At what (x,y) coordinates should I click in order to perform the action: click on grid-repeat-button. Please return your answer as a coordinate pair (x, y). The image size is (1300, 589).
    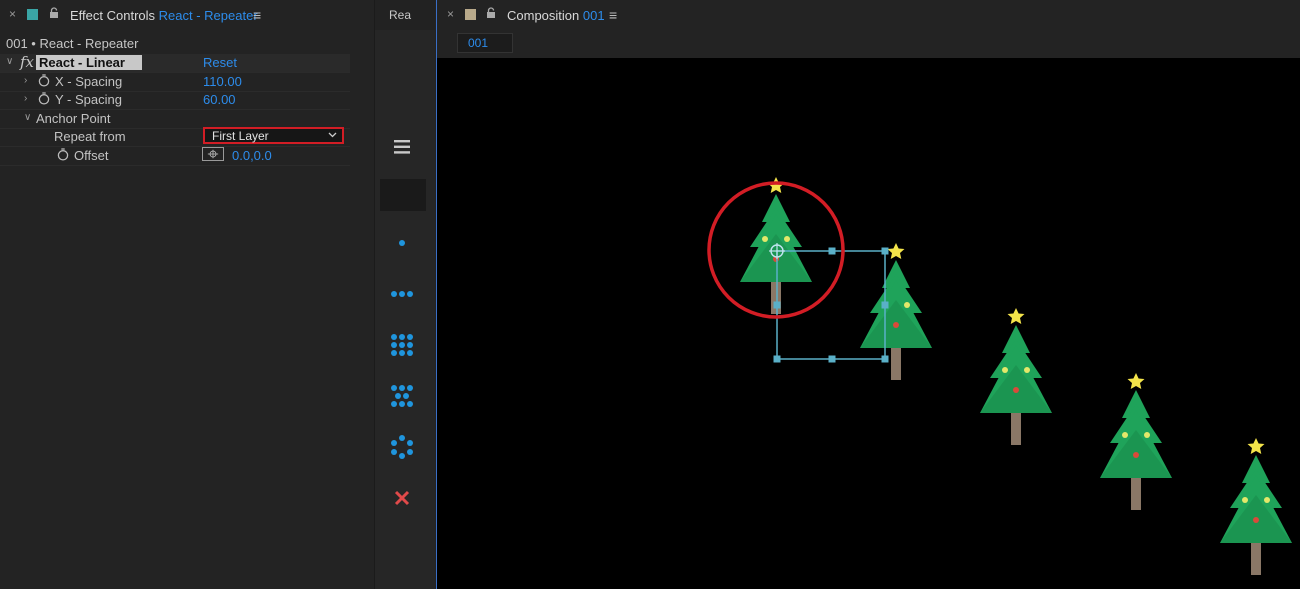
    Looking at the image, I should click on (402, 345).